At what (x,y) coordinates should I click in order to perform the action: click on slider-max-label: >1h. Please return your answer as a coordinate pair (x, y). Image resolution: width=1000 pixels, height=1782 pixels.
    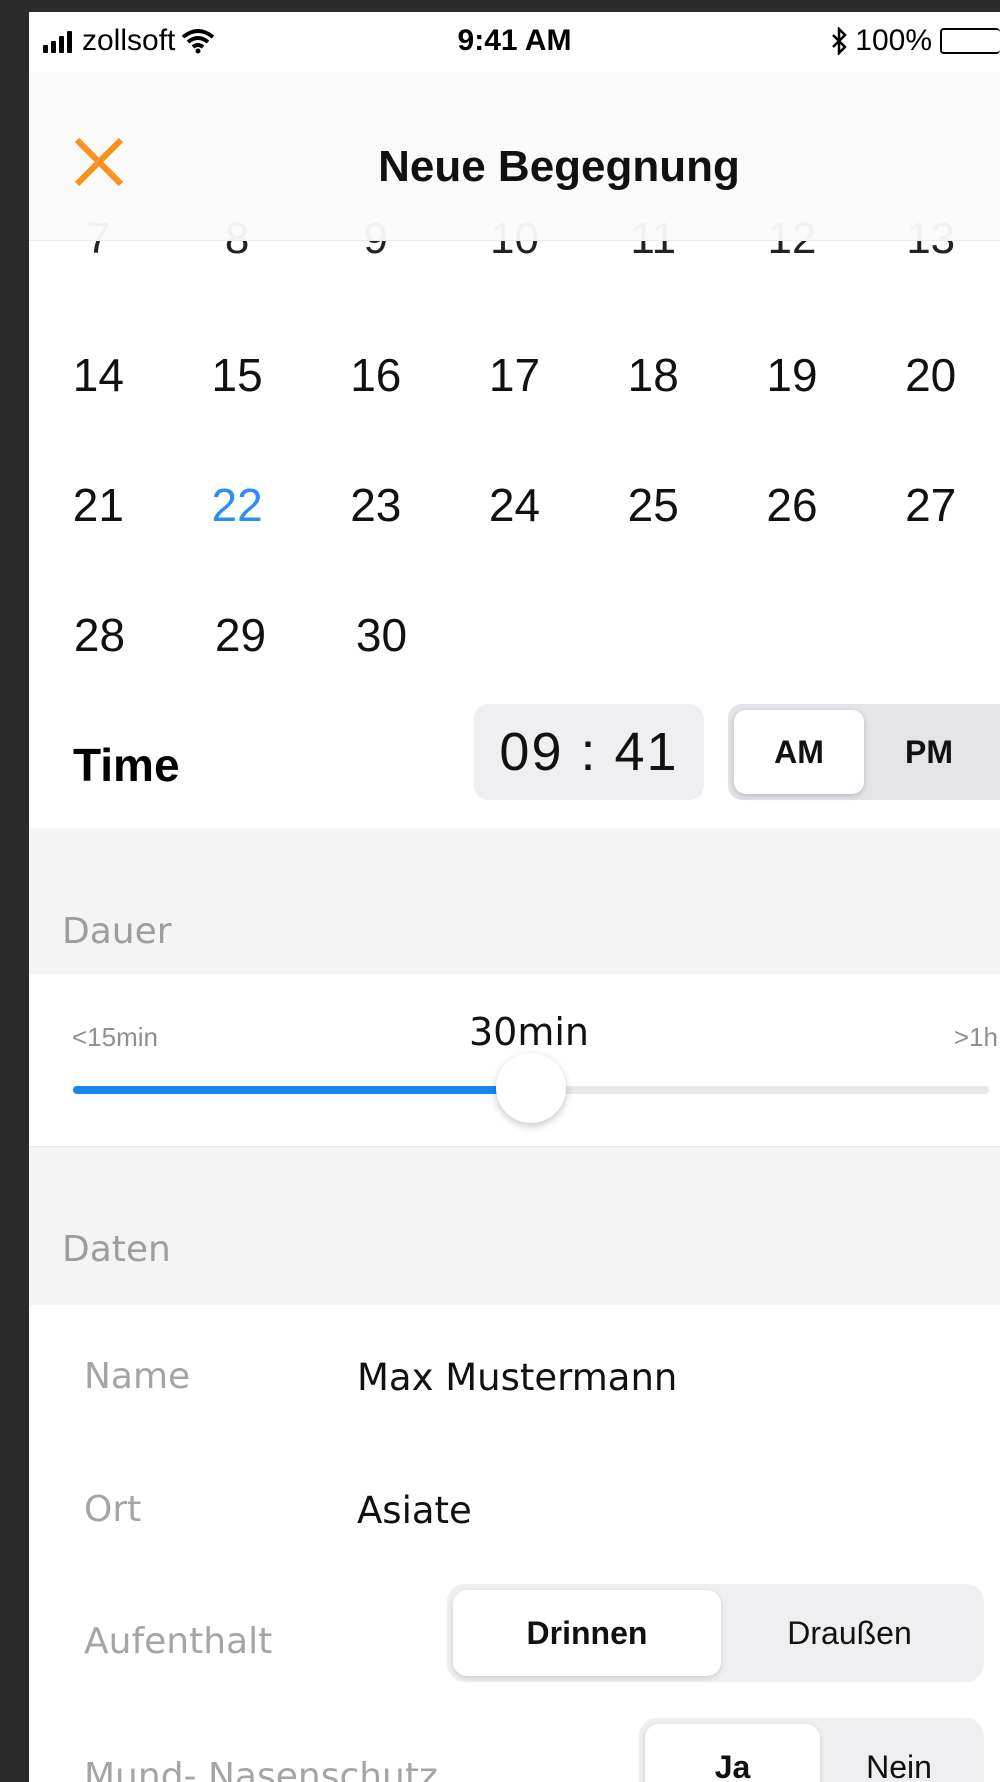
    Looking at the image, I should click on (975, 1037).